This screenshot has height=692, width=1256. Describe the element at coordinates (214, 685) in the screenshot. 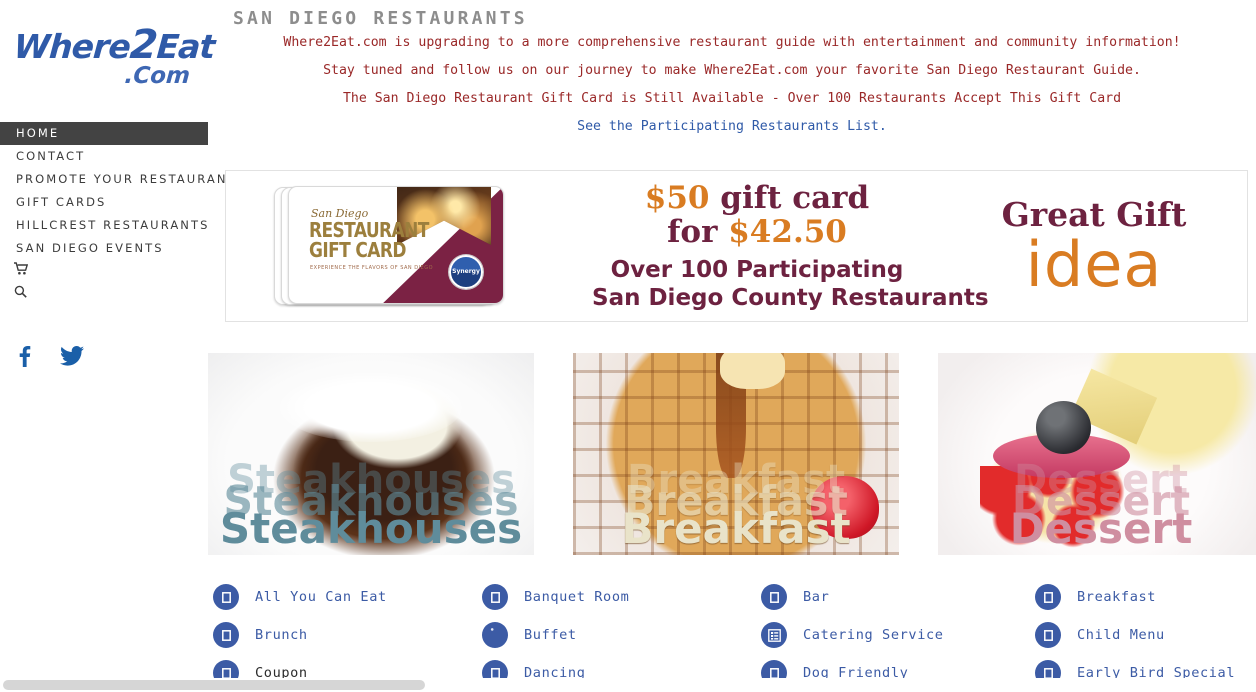

I see `scrollbar-thumb` at that location.